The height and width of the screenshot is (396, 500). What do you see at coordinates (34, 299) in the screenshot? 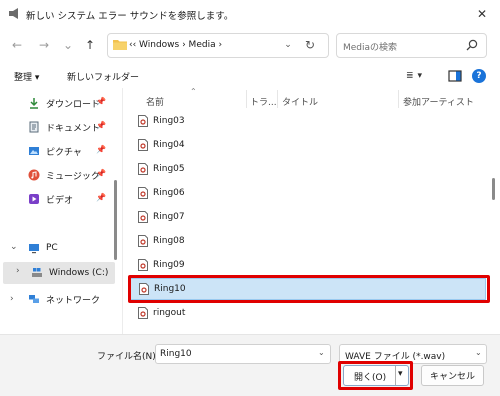
I see `network-icon` at bounding box center [34, 299].